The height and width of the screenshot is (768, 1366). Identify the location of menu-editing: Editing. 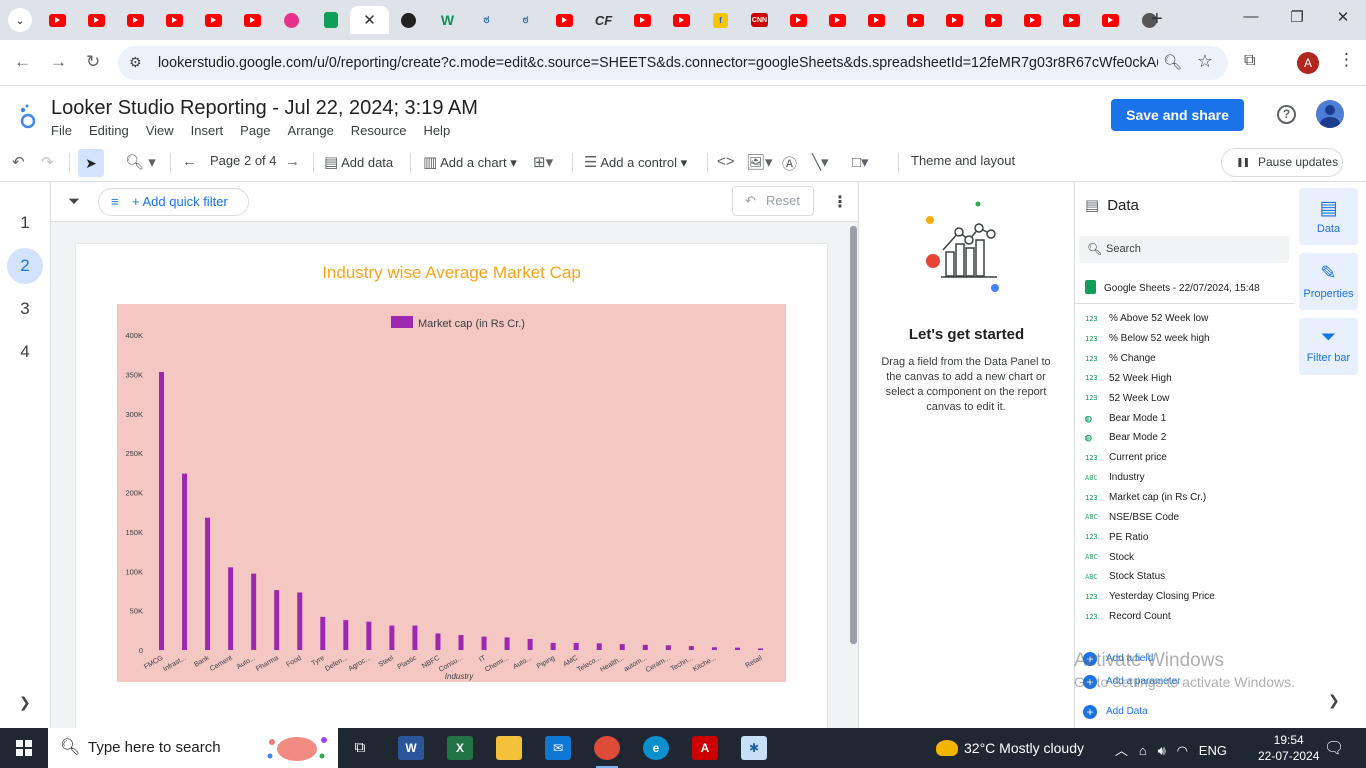
(109, 130).